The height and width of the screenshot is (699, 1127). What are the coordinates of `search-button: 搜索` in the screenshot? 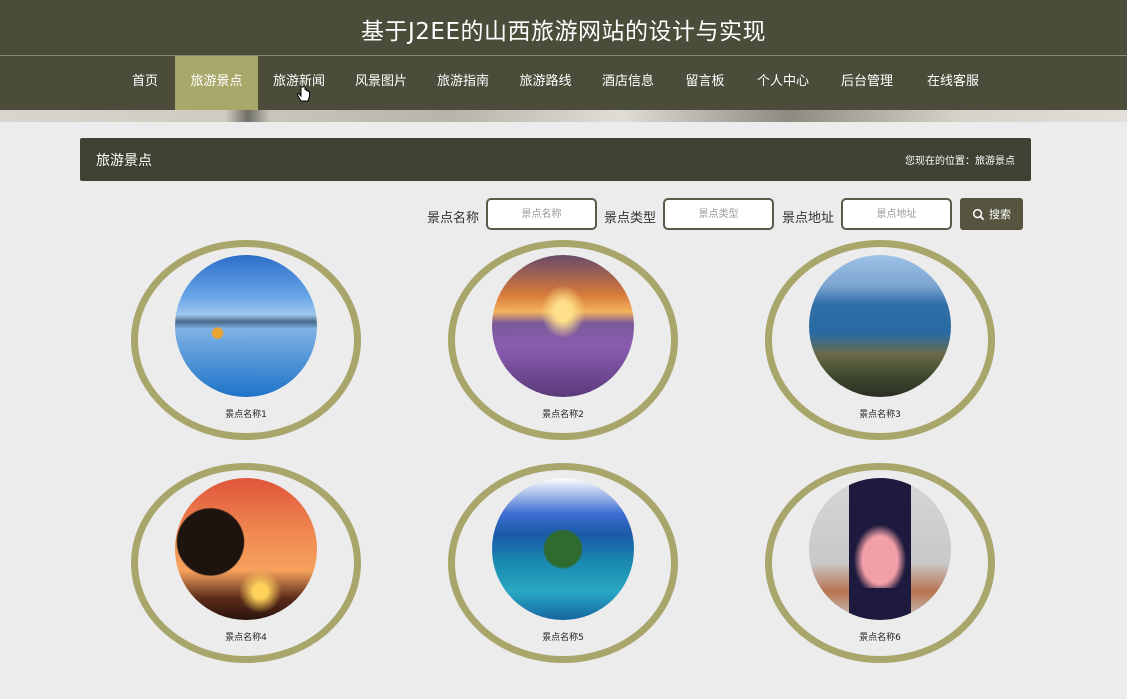 It's located at (991, 214).